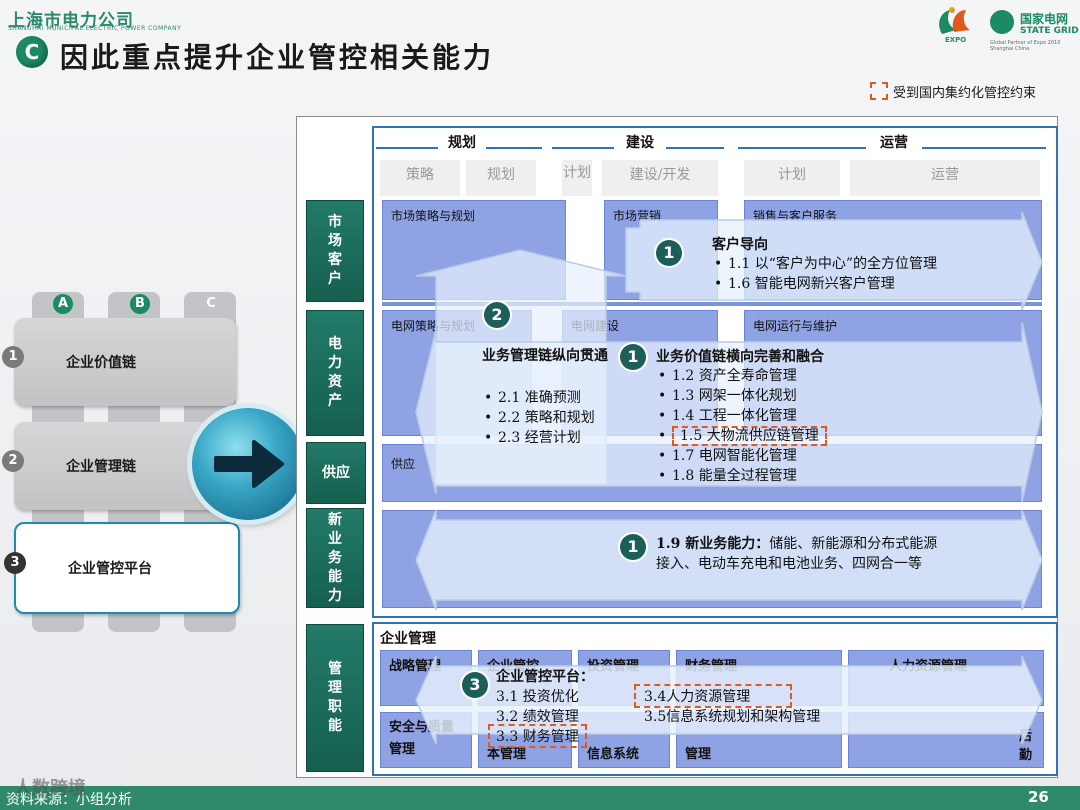  What do you see at coordinates (542, 438) in the screenshot?
I see `list-item: 2.3 经营计划` at bounding box center [542, 438].